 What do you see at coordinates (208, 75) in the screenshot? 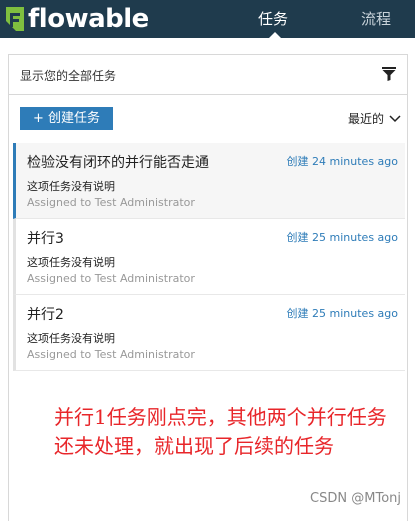
I see `task-filter-bar: 显示您的全部任务` at bounding box center [208, 75].